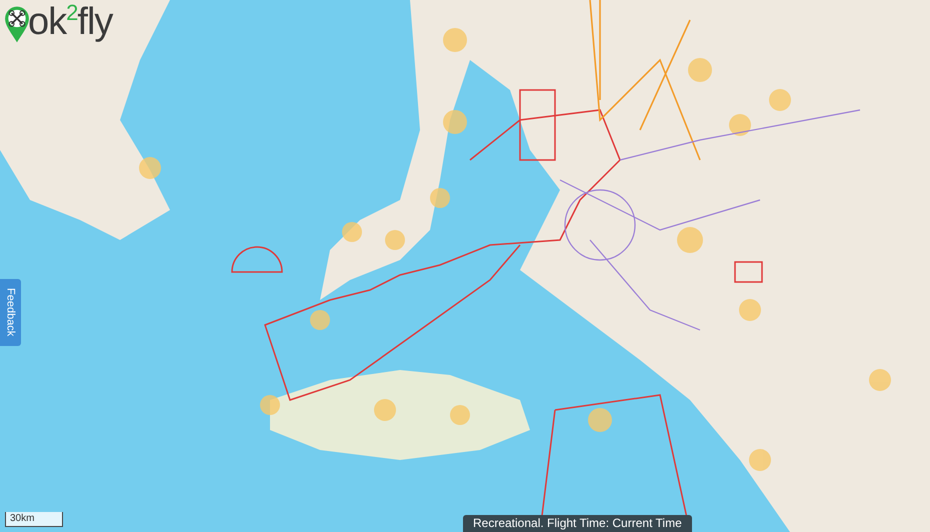 Image resolution: width=930 pixels, height=532 pixels. Describe the element at coordinates (34, 519) in the screenshot. I see `scale-bar: 30km` at that location.